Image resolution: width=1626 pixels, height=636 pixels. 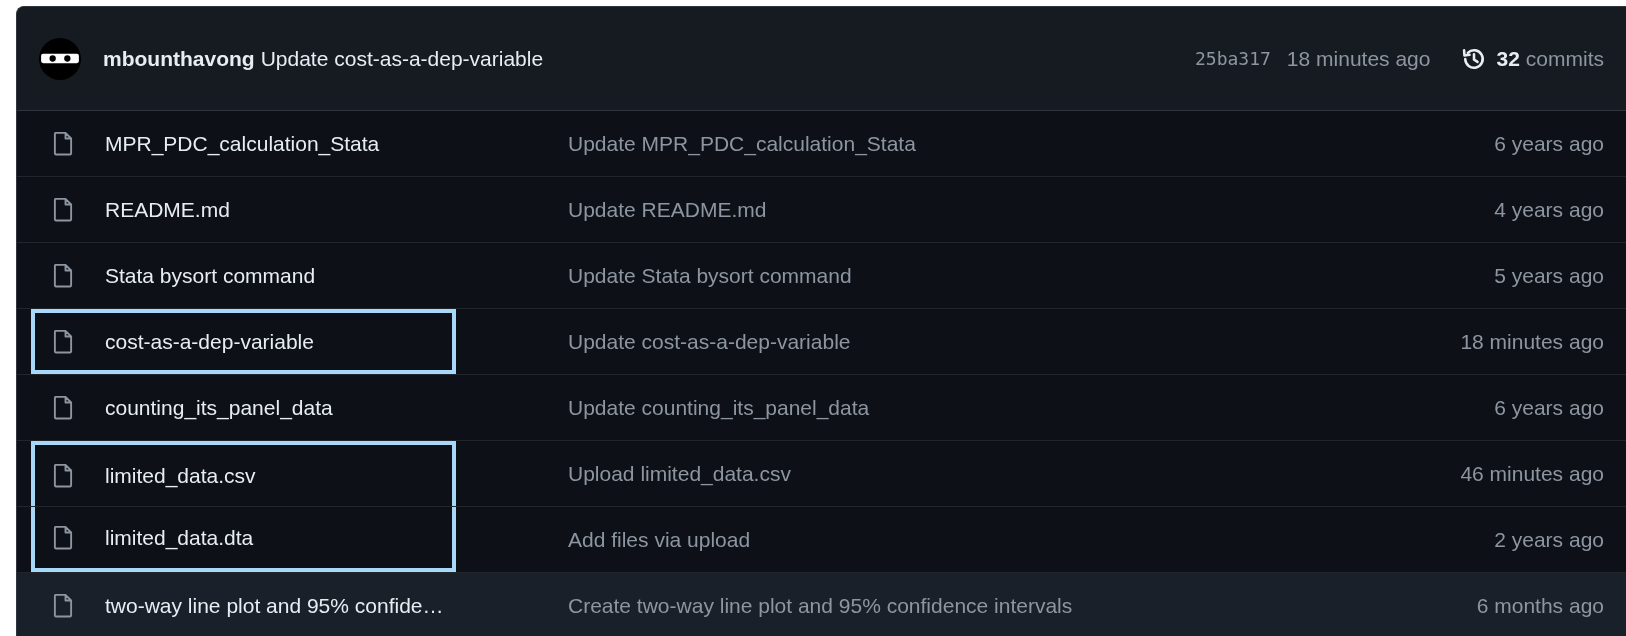 I want to click on commit-message-link: Update README.md, so click(x=667, y=209).